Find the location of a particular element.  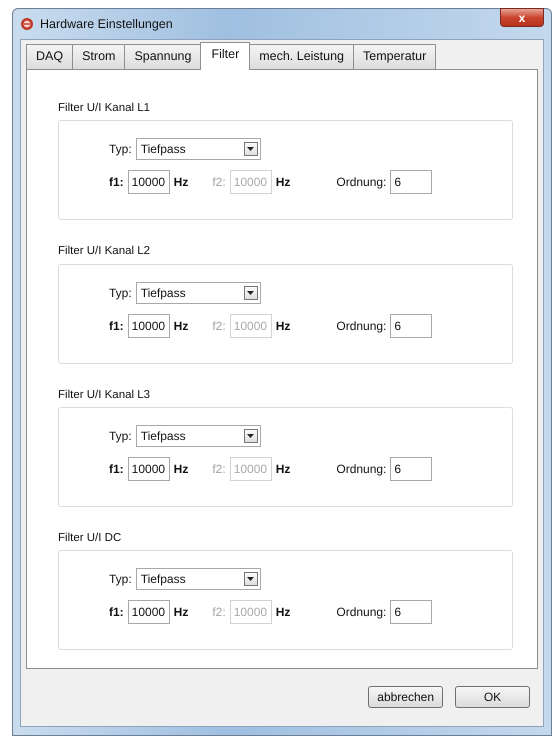

tab: Spannung is located at coordinates (163, 56).